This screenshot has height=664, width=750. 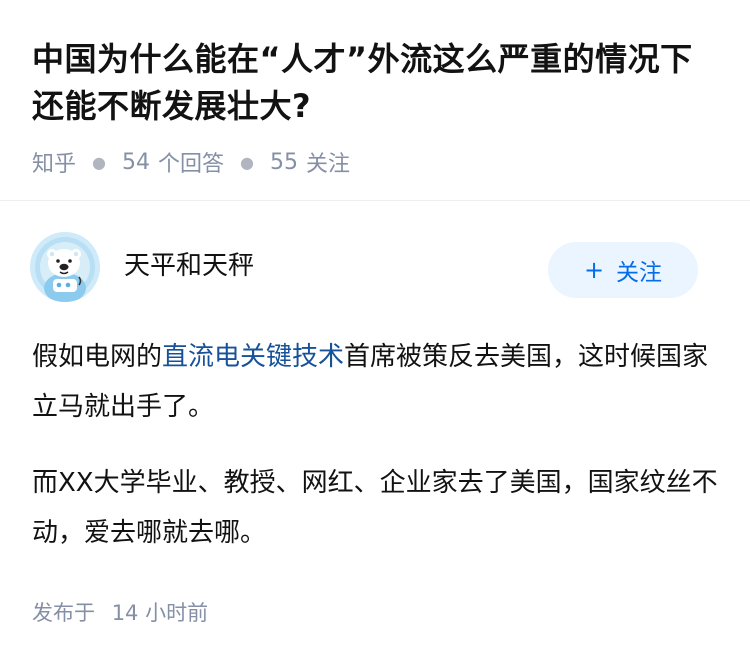 I want to click on answer-count: 54, so click(x=136, y=162).